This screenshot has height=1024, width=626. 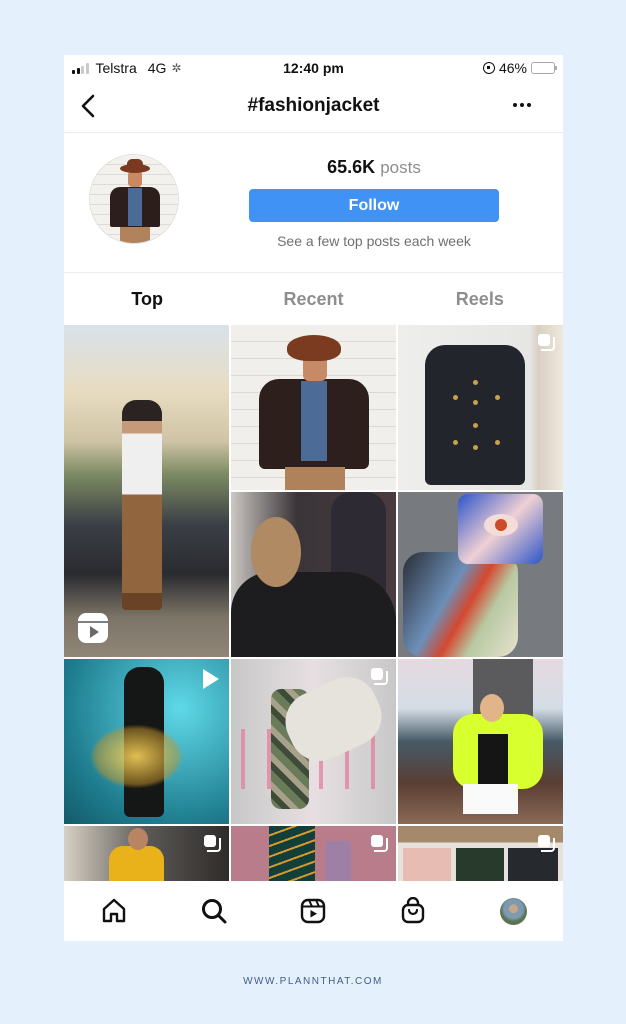 I want to click on nav-header: #fashionjacket, so click(x=313, y=107).